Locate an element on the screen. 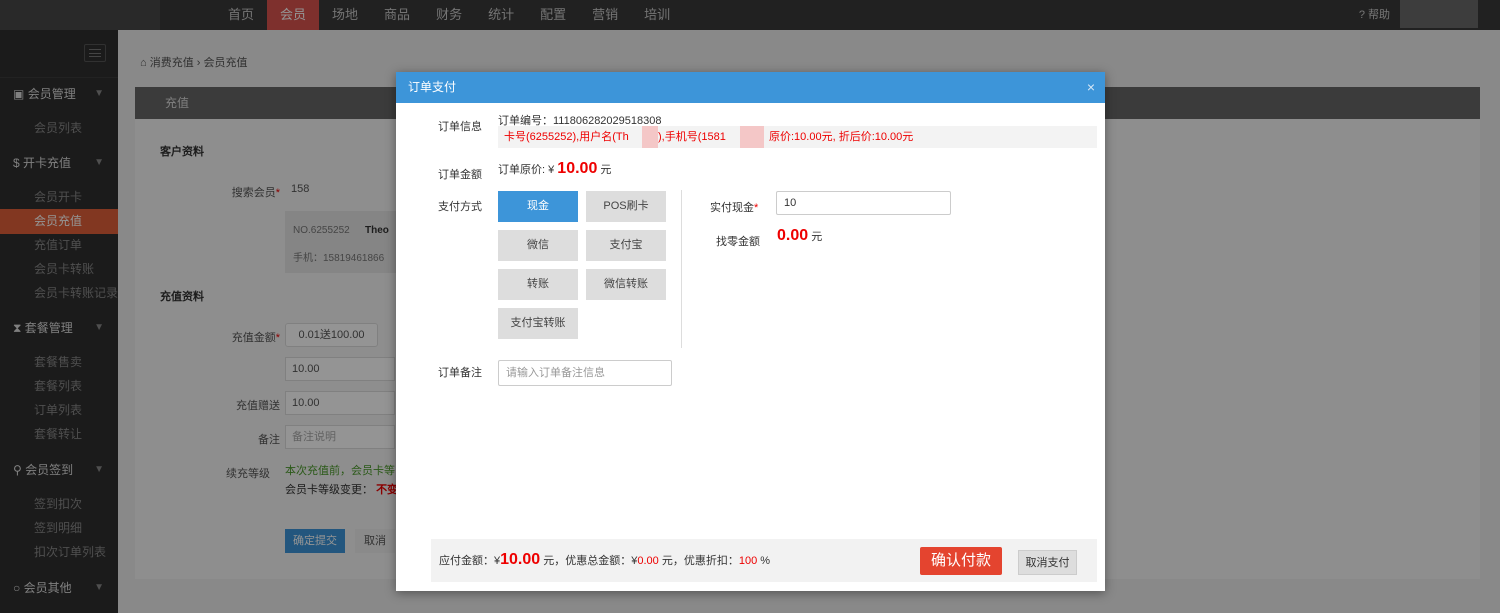 The width and height of the screenshot is (1500, 613). pay-alipay-button: 支付宝 is located at coordinates (626, 245).